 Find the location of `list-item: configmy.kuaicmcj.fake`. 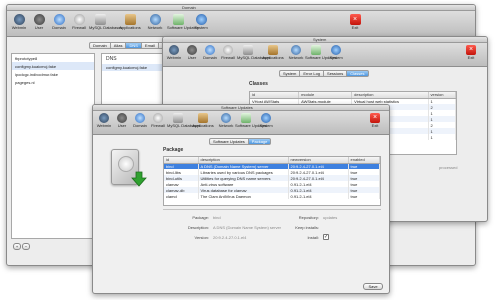

list-item: configmy.kuaicmcj.fake is located at coordinates (53, 66).